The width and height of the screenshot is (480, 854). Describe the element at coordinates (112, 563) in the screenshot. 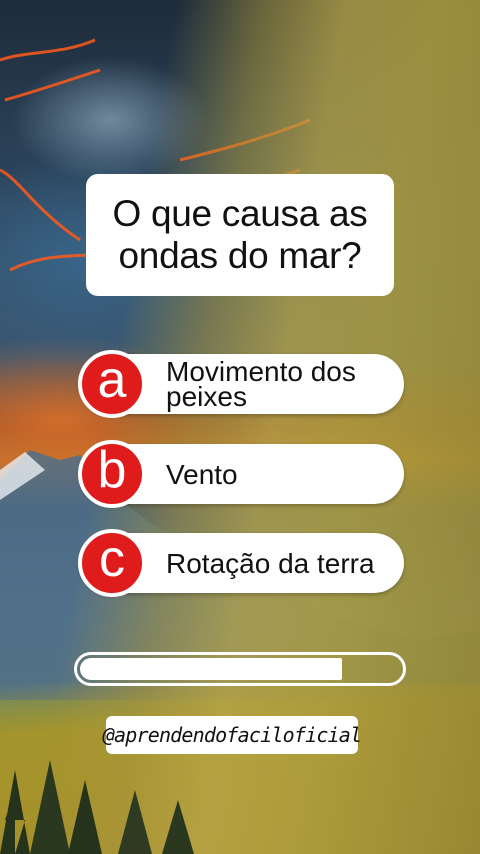

I see `option-letter-badge: c` at that location.